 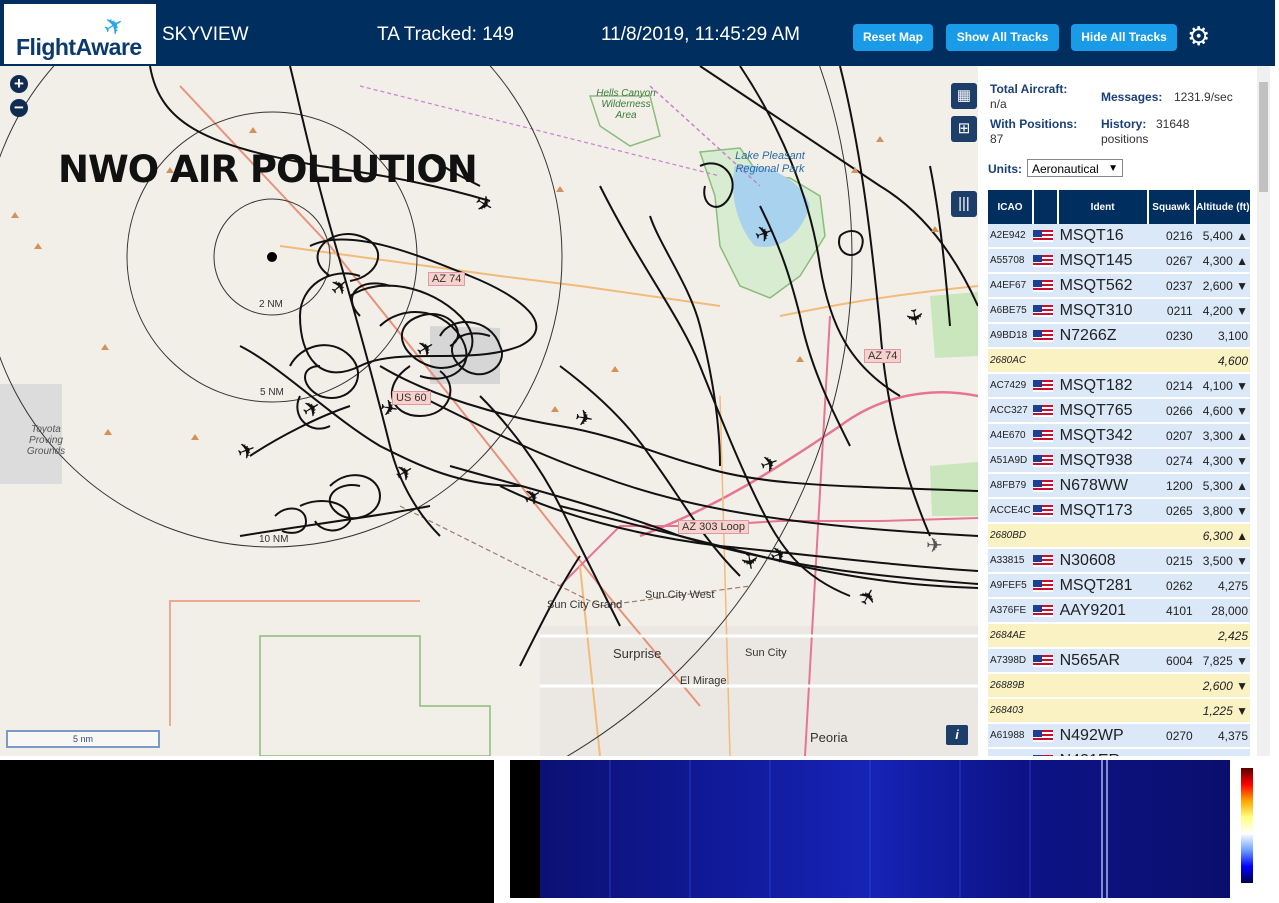 What do you see at coordinates (1119, 736) in the screenshot?
I see `table-row: A61988 N492WP 0270 4,375` at bounding box center [1119, 736].